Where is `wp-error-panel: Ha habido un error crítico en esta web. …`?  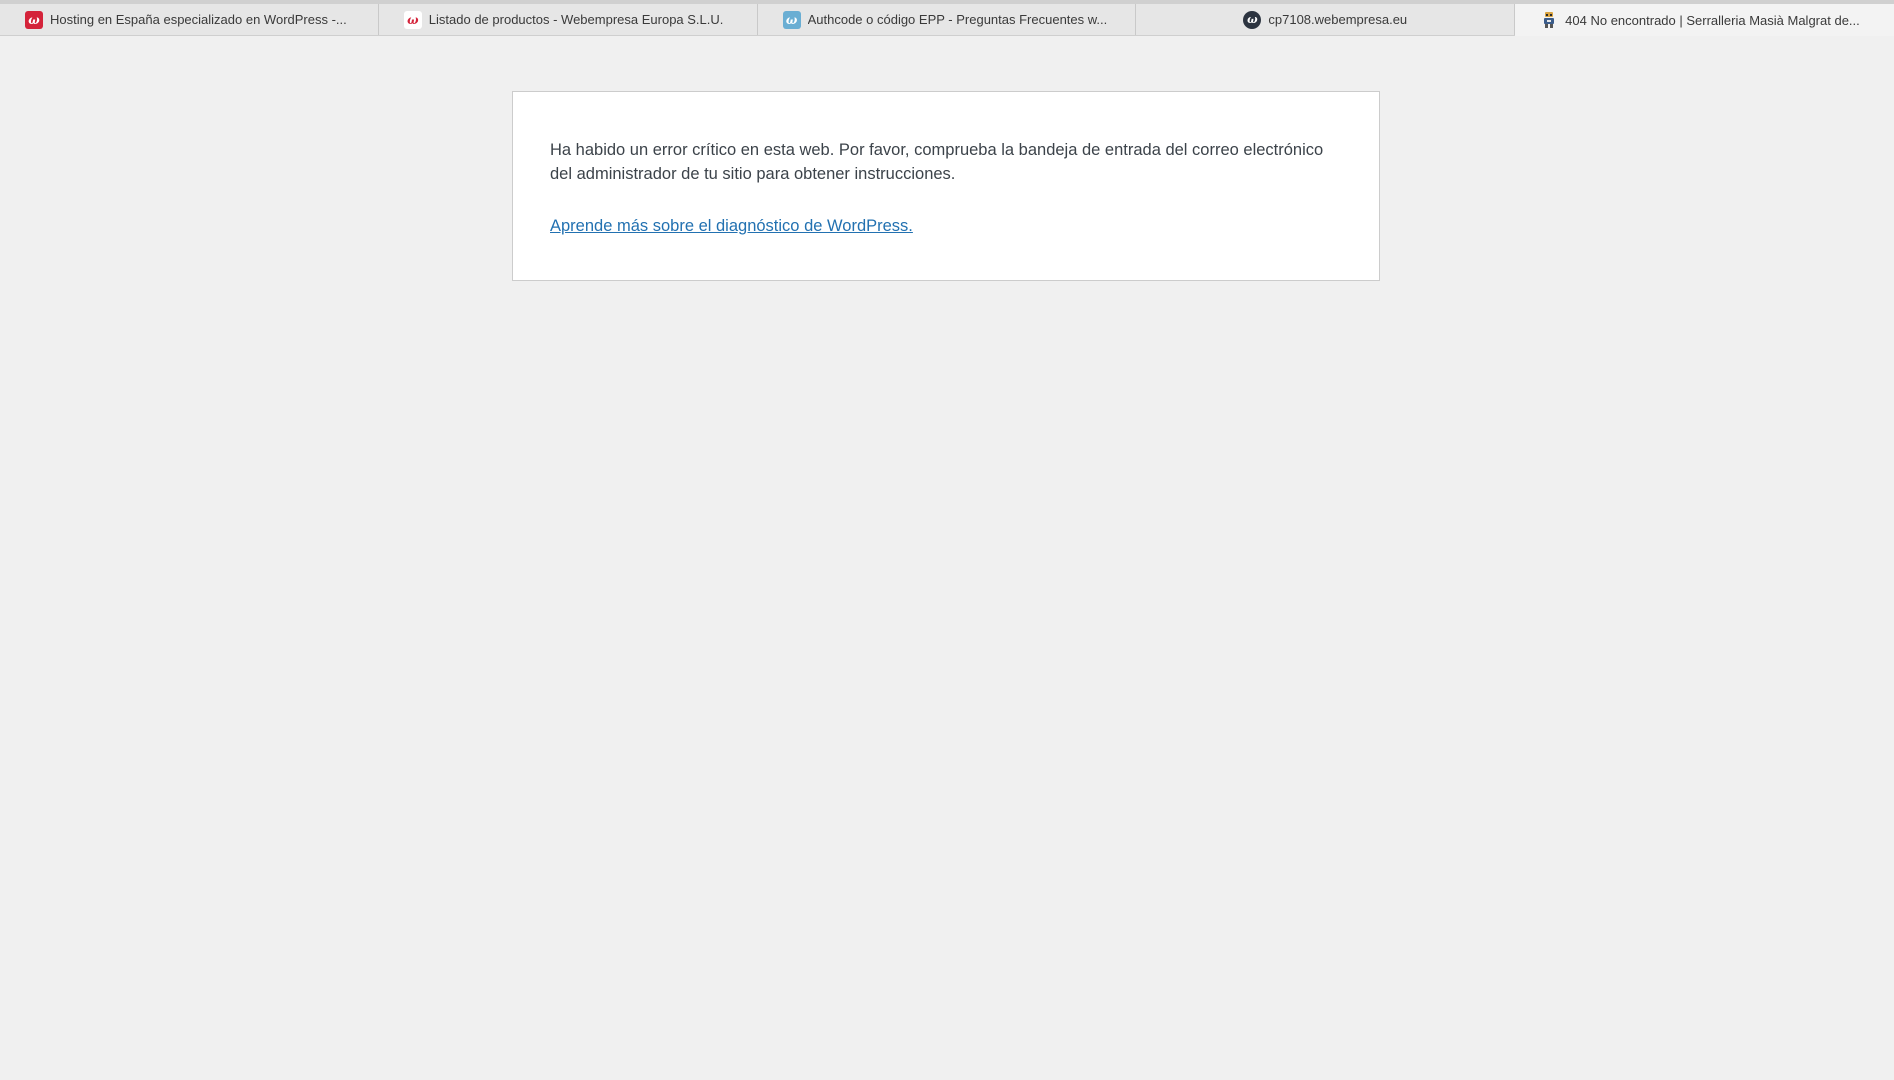
wp-error-panel: Ha habido un error crítico en esta web. … is located at coordinates (946, 186).